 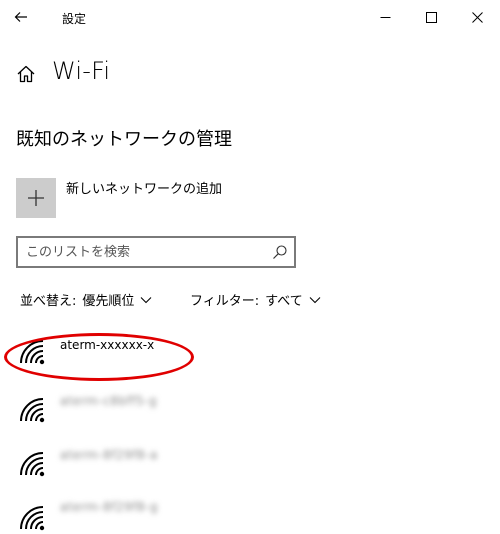 What do you see at coordinates (109, 507) in the screenshot?
I see `network-name: aterm-8f29f8-g` at bounding box center [109, 507].